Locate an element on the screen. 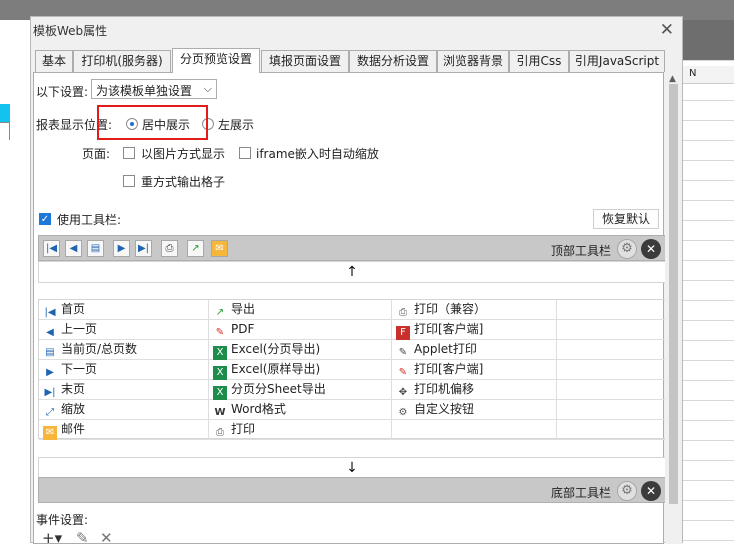 The width and height of the screenshot is (734, 547). page-label: 页面: is located at coordinates (96, 154).